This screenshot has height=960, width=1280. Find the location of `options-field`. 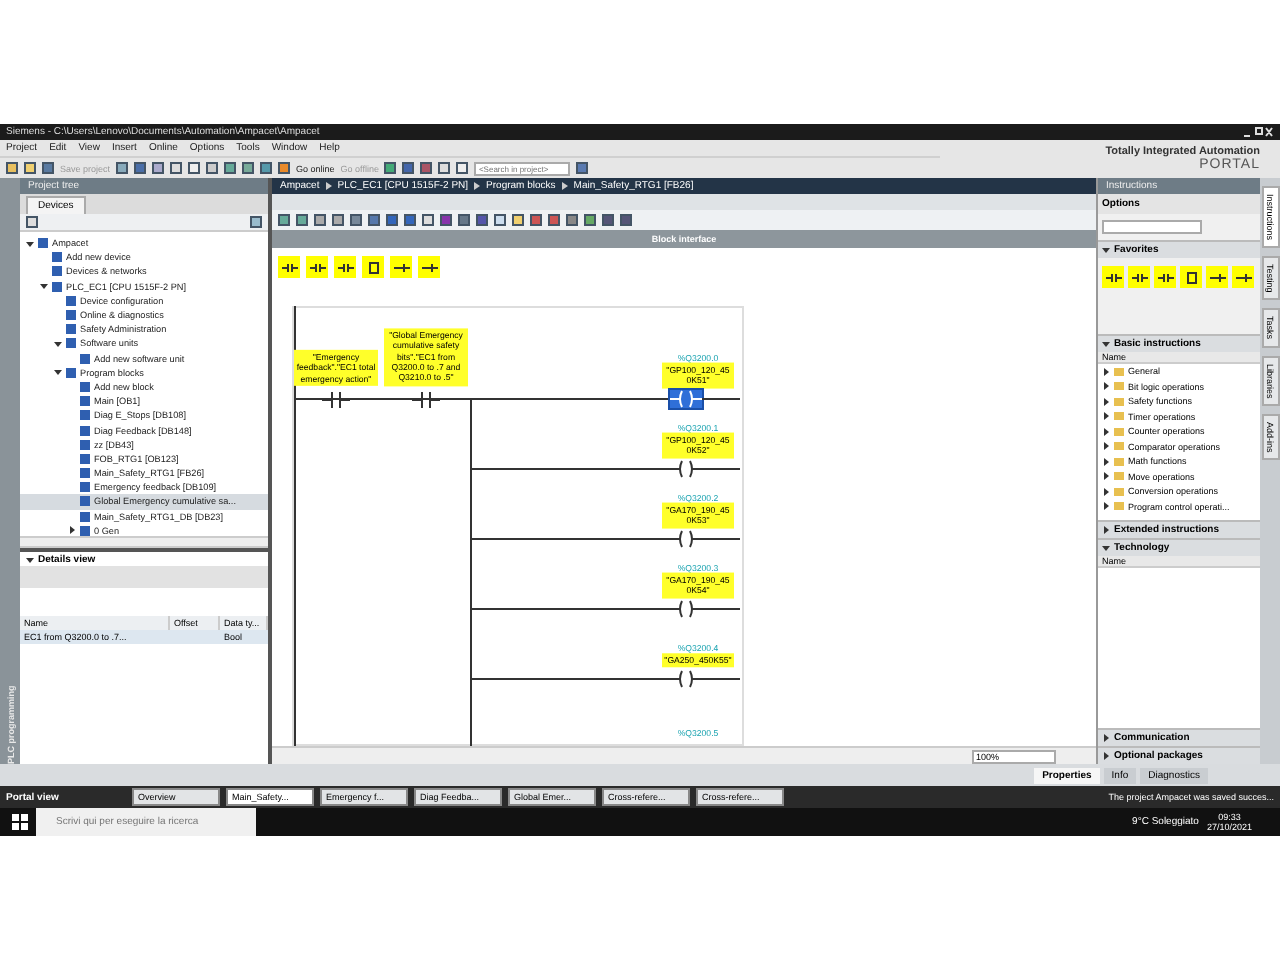

options-field is located at coordinates (1152, 227).